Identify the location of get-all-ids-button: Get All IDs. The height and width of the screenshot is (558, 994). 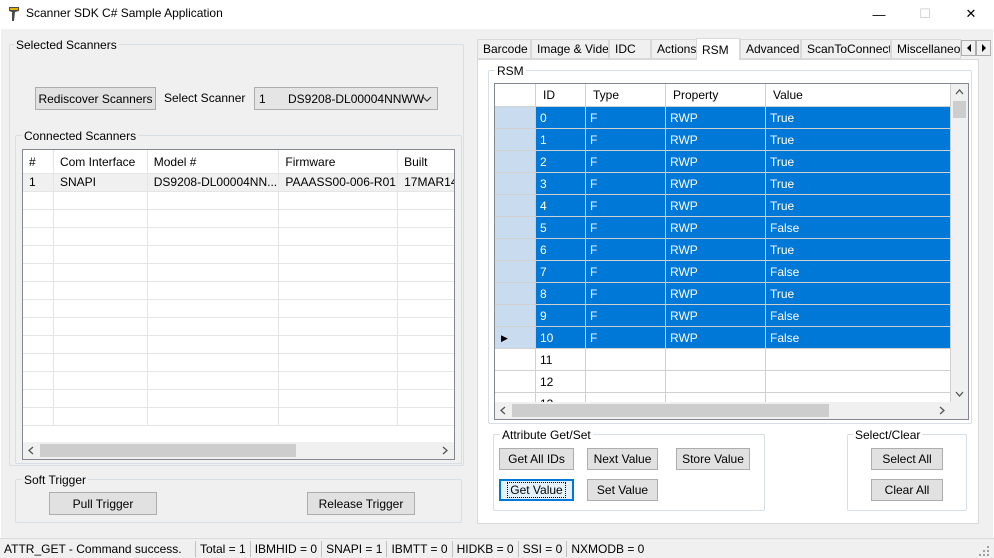
(536, 459).